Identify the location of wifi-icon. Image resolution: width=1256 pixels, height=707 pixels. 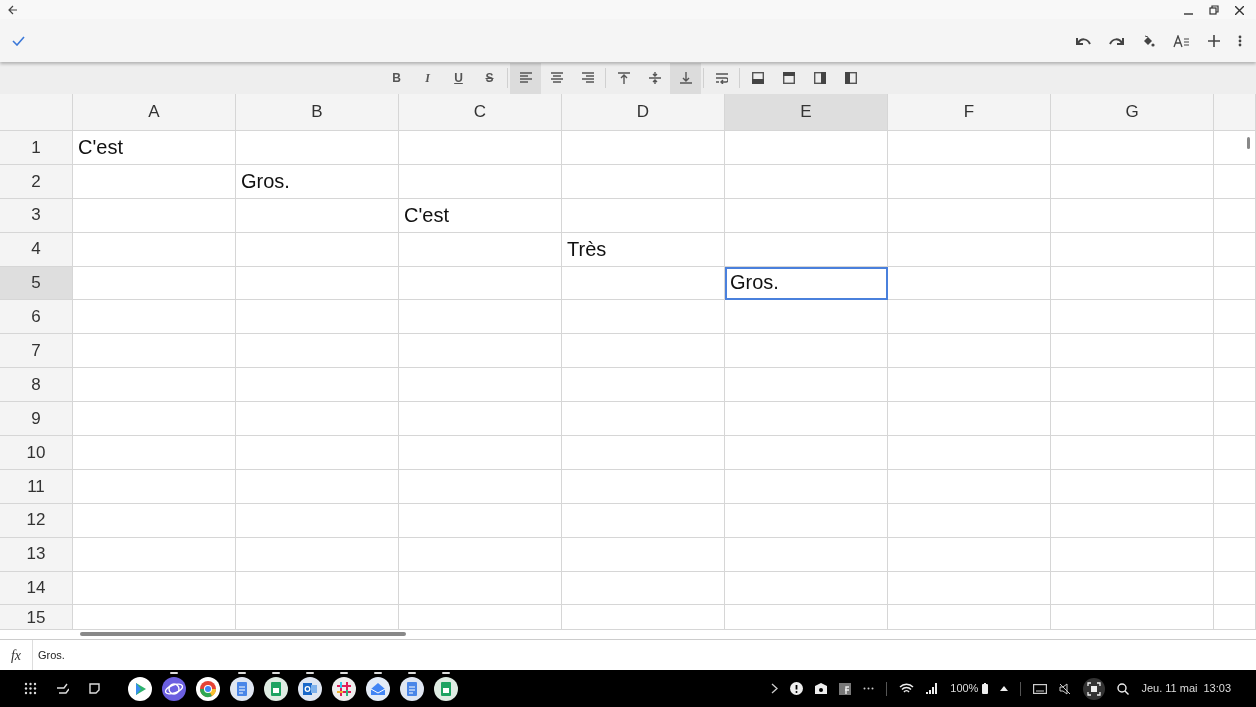
(907, 688).